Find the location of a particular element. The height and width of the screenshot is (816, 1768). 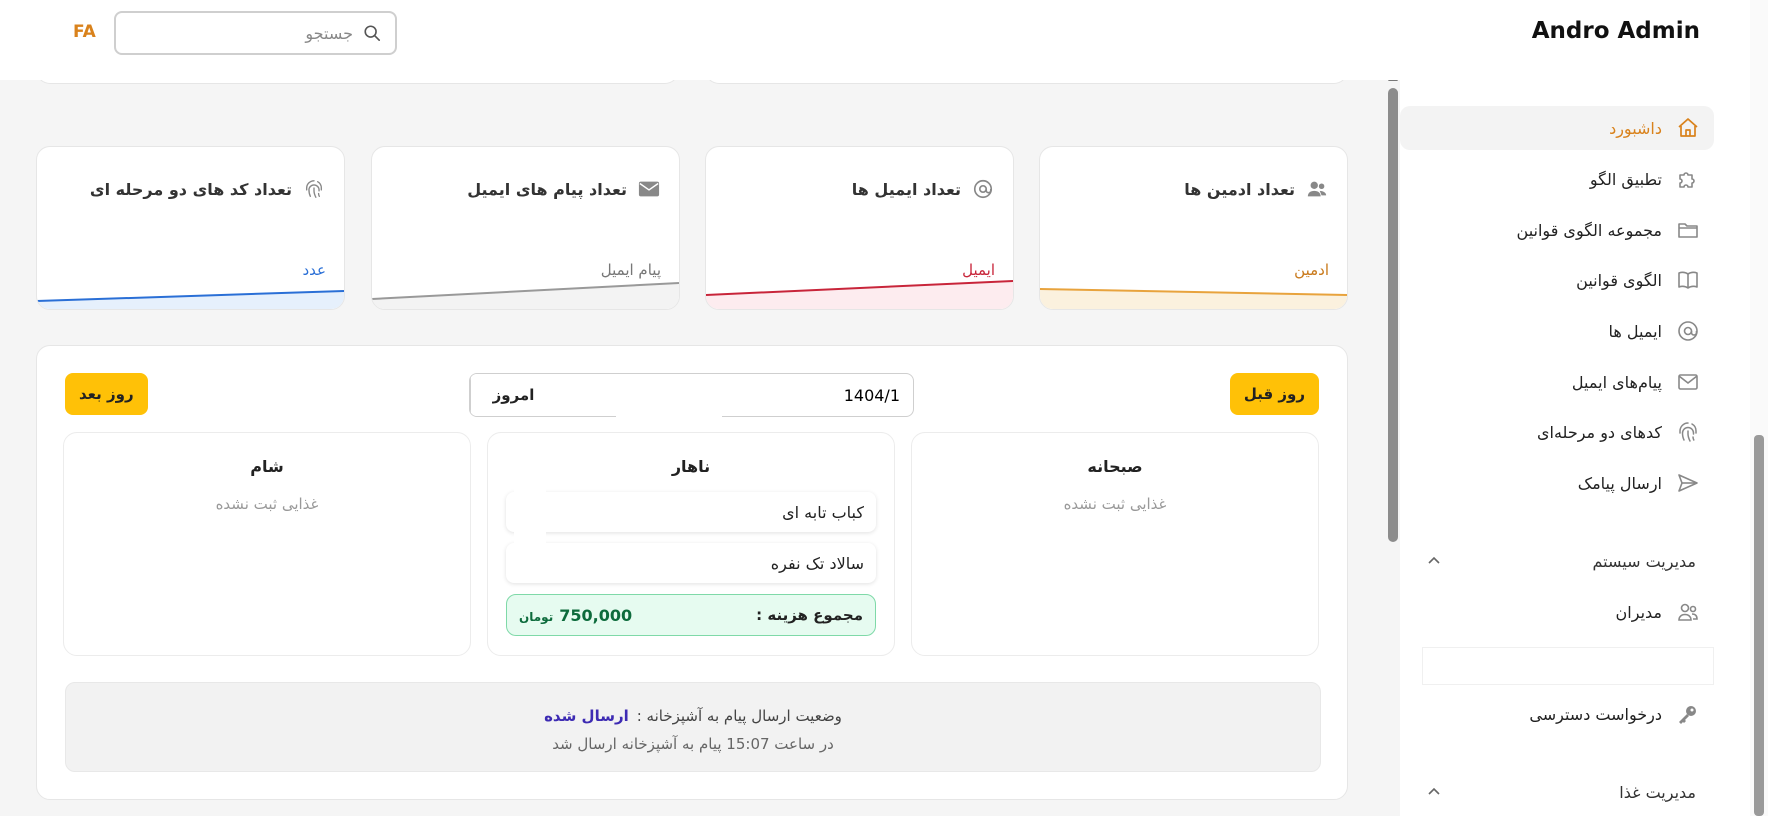

kitchen-status-value: ارسال شده is located at coordinates (586, 716).